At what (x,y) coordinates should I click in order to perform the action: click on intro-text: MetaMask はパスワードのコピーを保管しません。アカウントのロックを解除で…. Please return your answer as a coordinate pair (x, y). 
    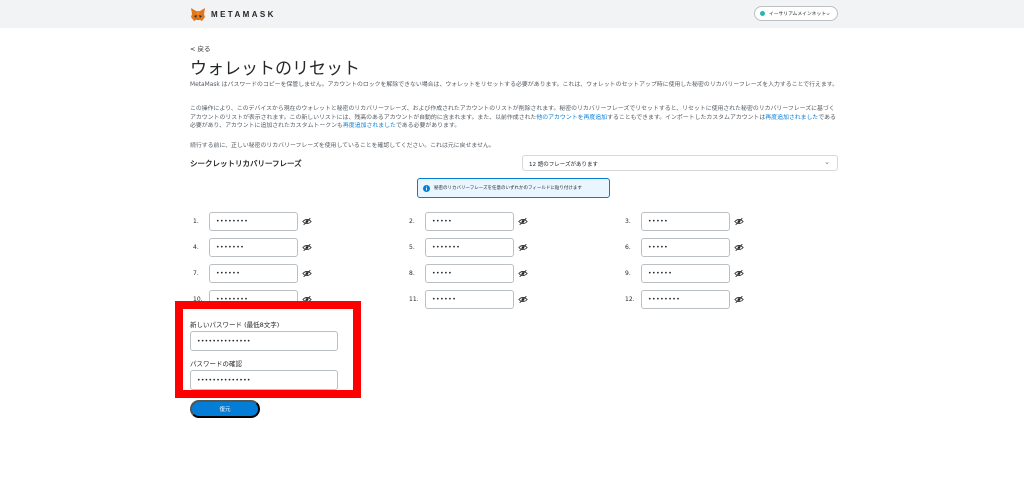
    Looking at the image, I should click on (514, 85).